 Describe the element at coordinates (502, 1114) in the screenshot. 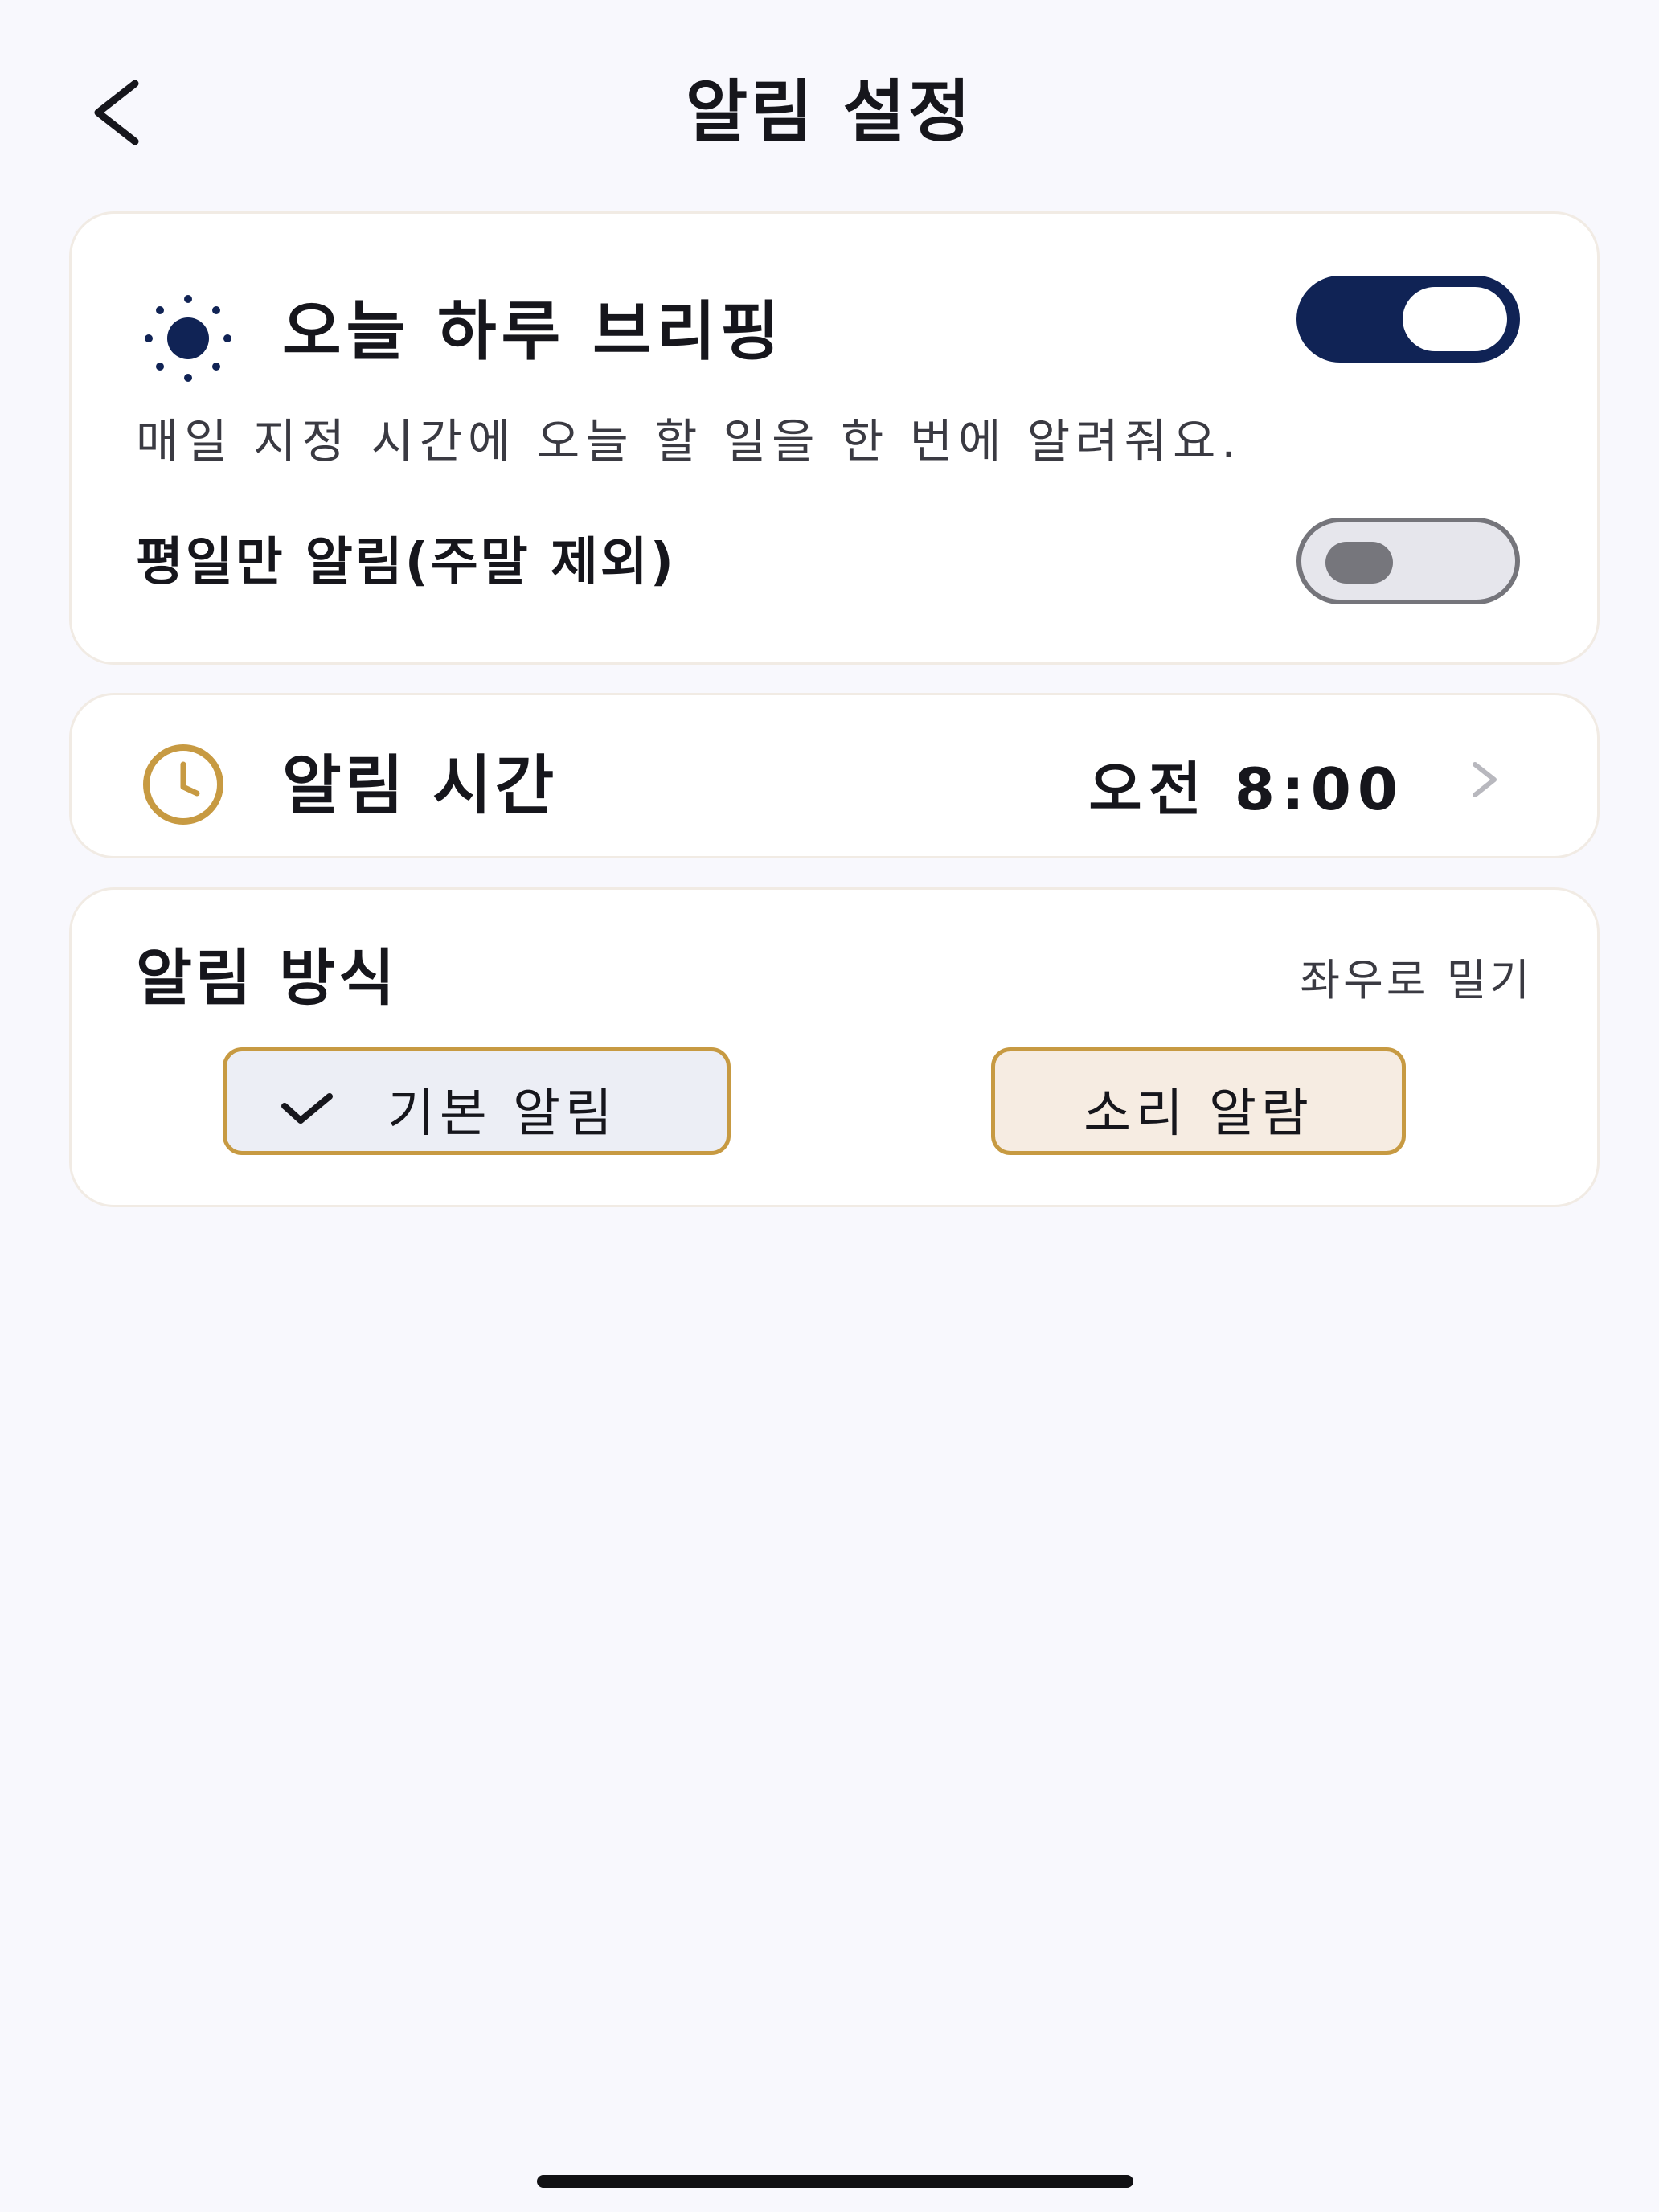

I see `basic-alarm-label: 기본 알림` at that location.